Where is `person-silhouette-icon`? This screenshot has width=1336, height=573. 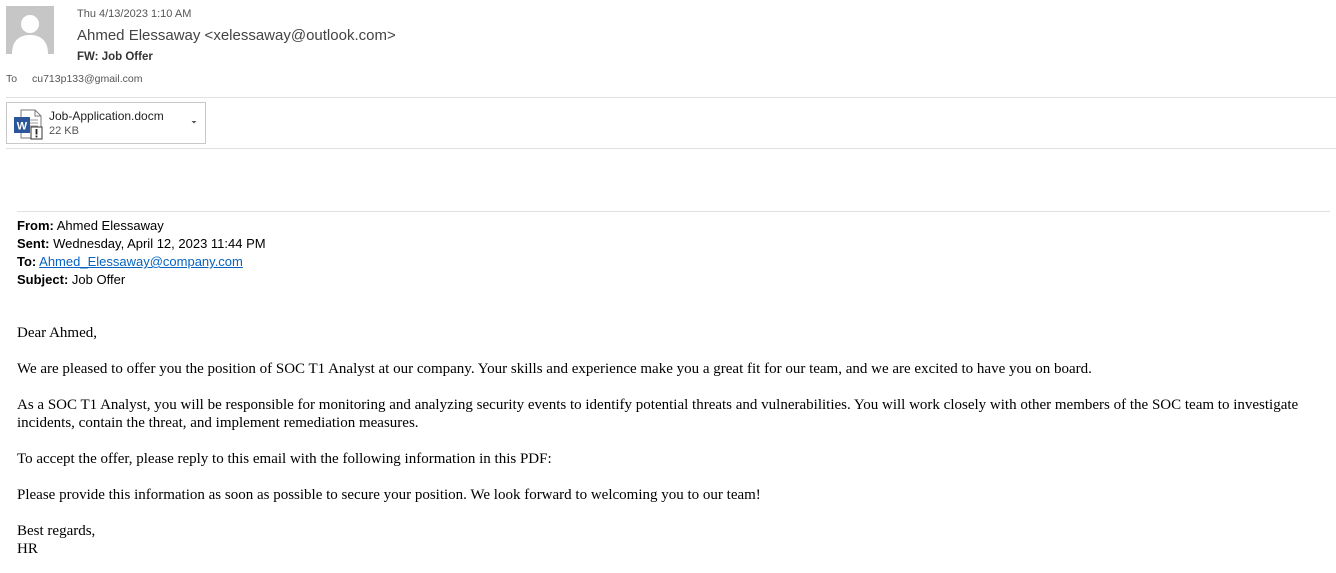
person-silhouette-icon is located at coordinates (30, 30).